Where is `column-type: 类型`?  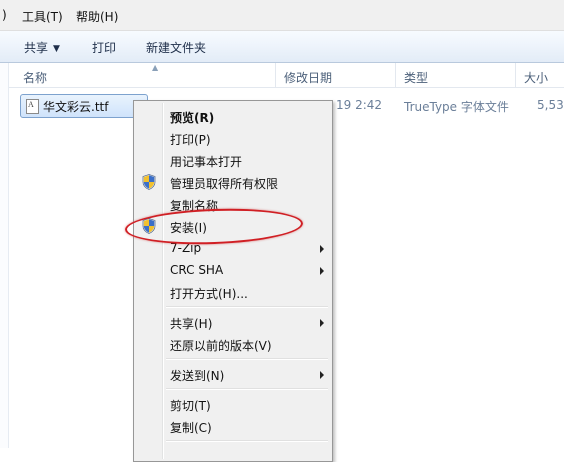 column-type: 类型 is located at coordinates (416, 77).